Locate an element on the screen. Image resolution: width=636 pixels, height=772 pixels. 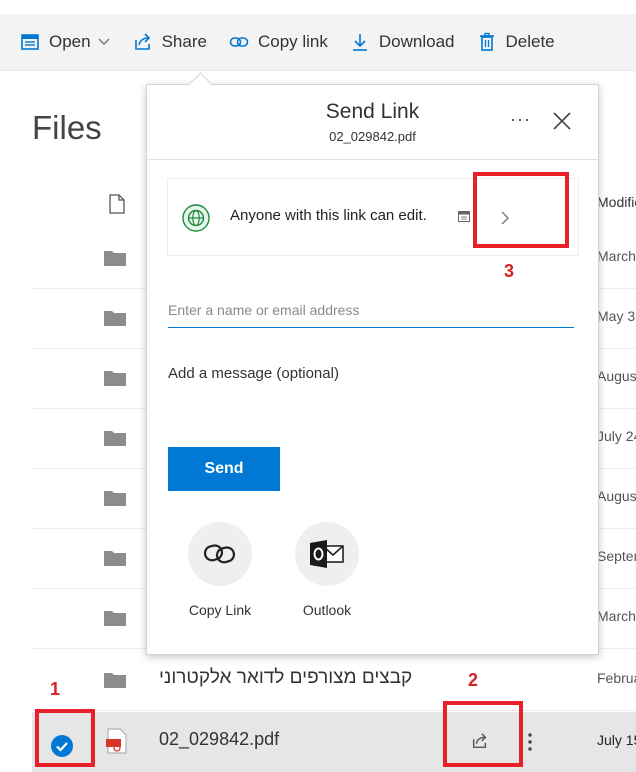
copy-link-label: Copy link is located at coordinates (292, 41).